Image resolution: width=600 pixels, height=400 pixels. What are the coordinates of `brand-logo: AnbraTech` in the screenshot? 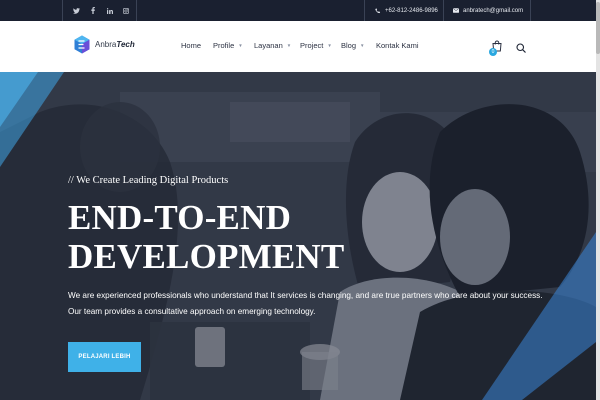 It's located at (104, 44).